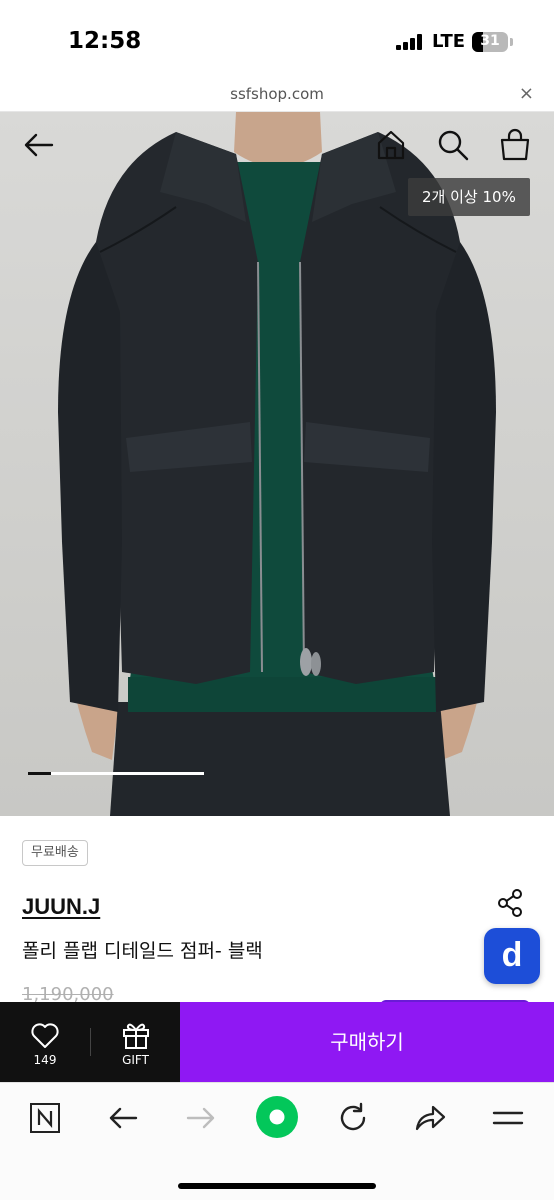  What do you see at coordinates (116, 773) in the screenshot?
I see `gallery-progress-track` at bounding box center [116, 773].